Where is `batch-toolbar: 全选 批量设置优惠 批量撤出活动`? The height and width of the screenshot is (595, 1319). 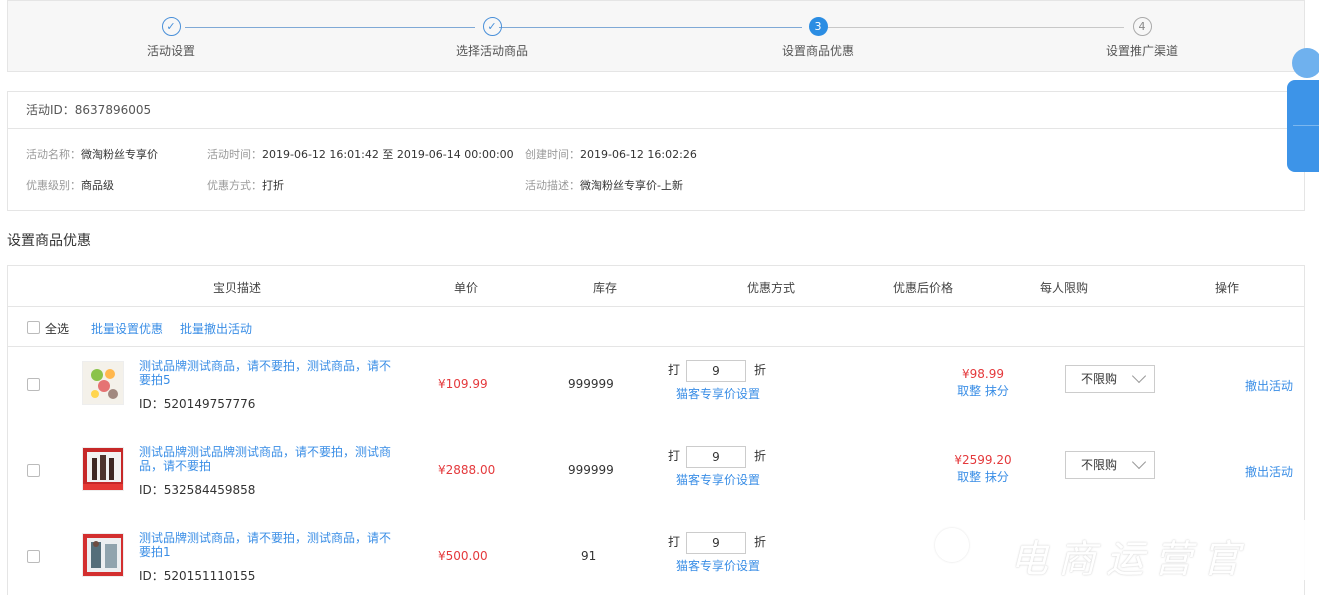 batch-toolbar: 全选 批量设置优惠 批量撤出活动 is located at coordinates (656, 327).